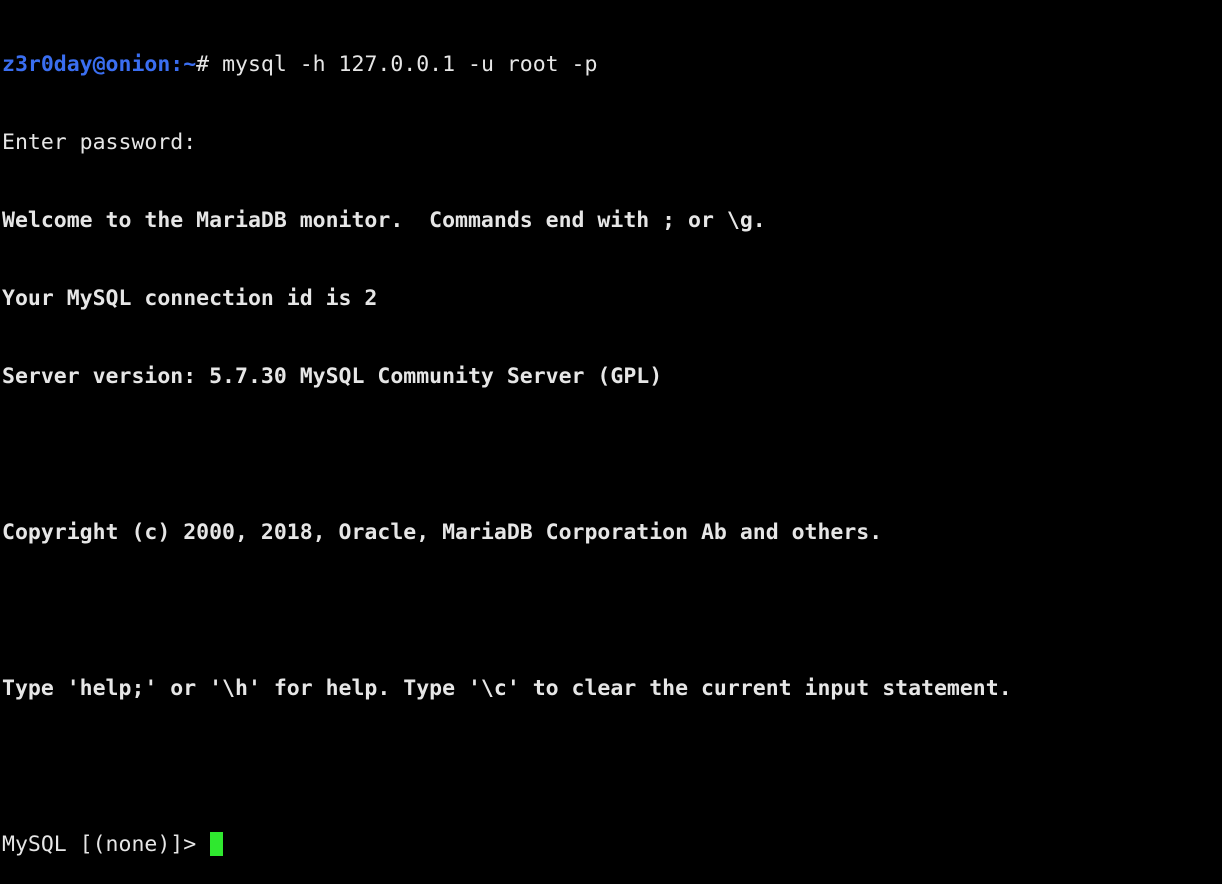  Describe the element at coordinates (86, 64) in the screenshot. I see `prompt-user-host: z3r0day@onion` at that location.